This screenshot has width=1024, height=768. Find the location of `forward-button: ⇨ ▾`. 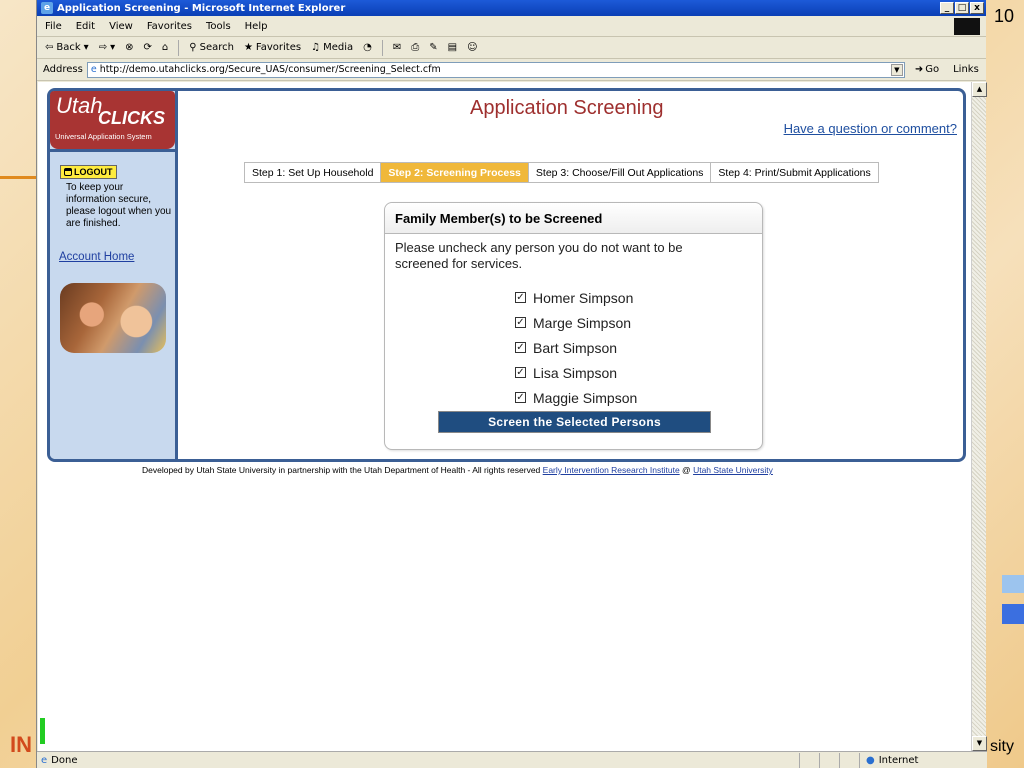

forward-button: ⇨ ▾ is located at coordinates (107, 47).